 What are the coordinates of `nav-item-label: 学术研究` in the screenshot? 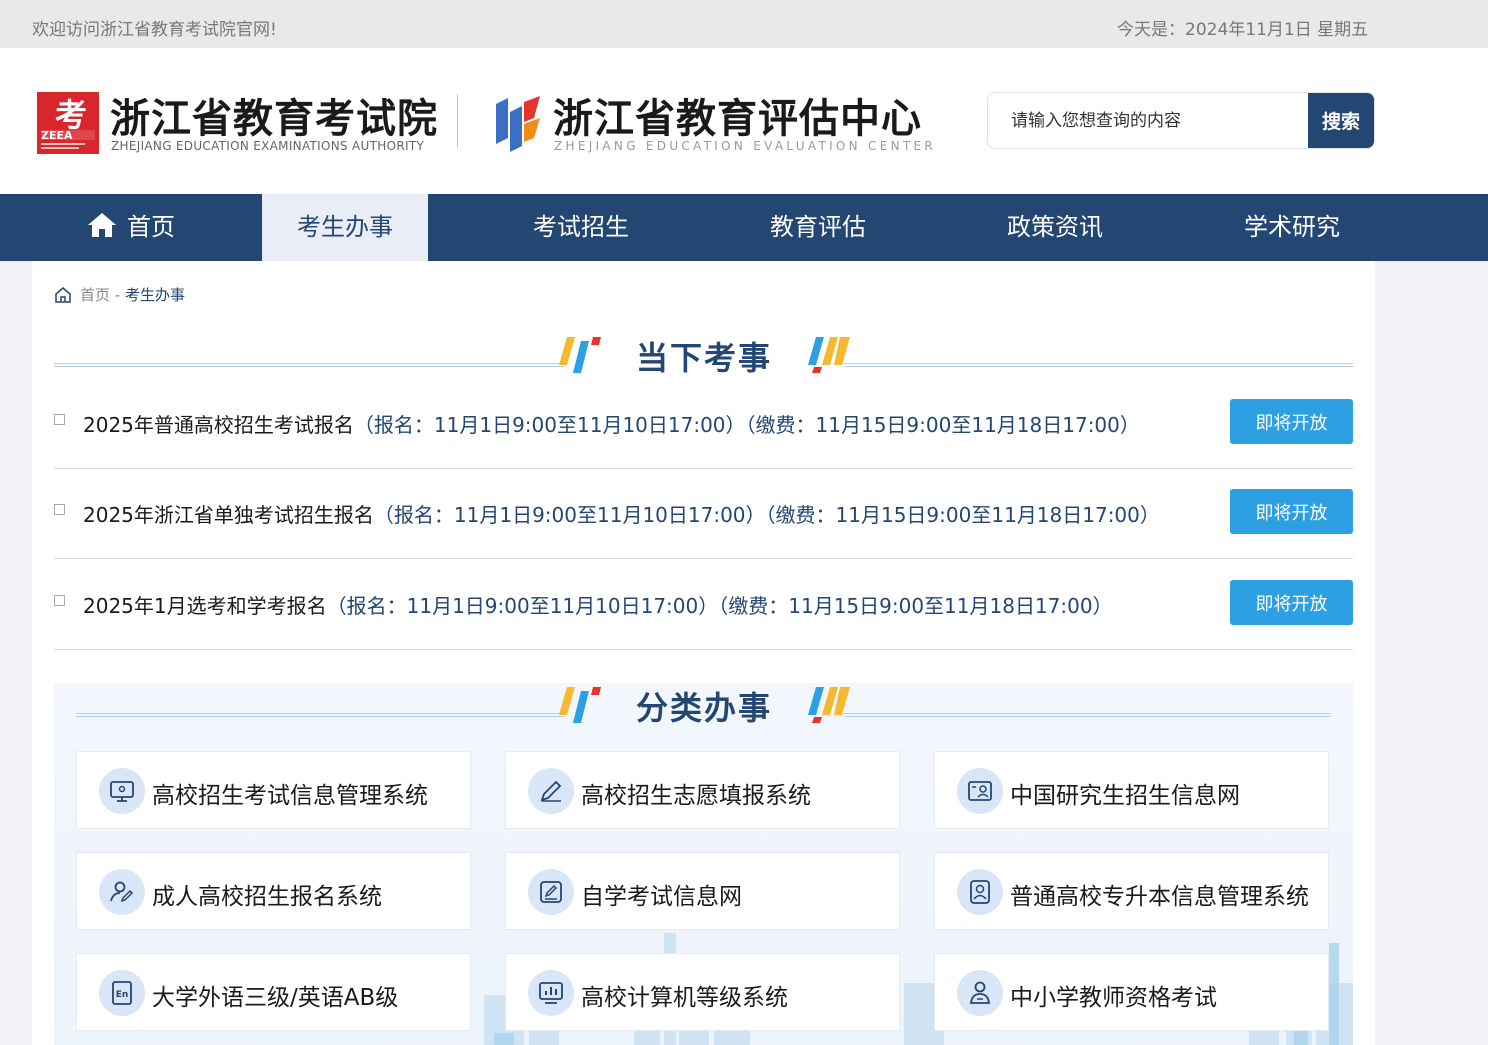 It's located at (1292, 227).